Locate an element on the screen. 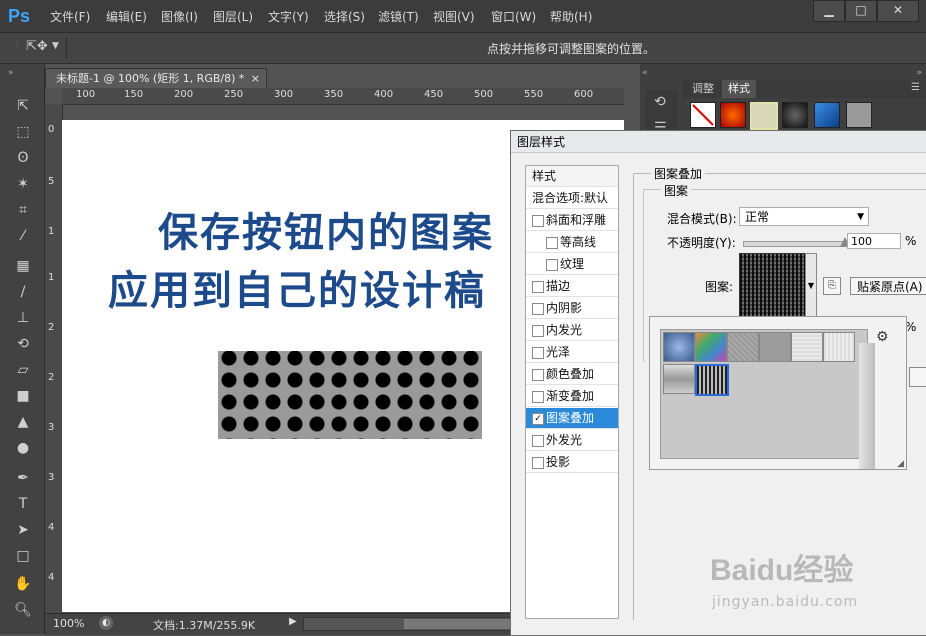 The width and height of the screenshot is (926, 636). move-tool-icon: ⇱ is located at coordinates (23, 106).